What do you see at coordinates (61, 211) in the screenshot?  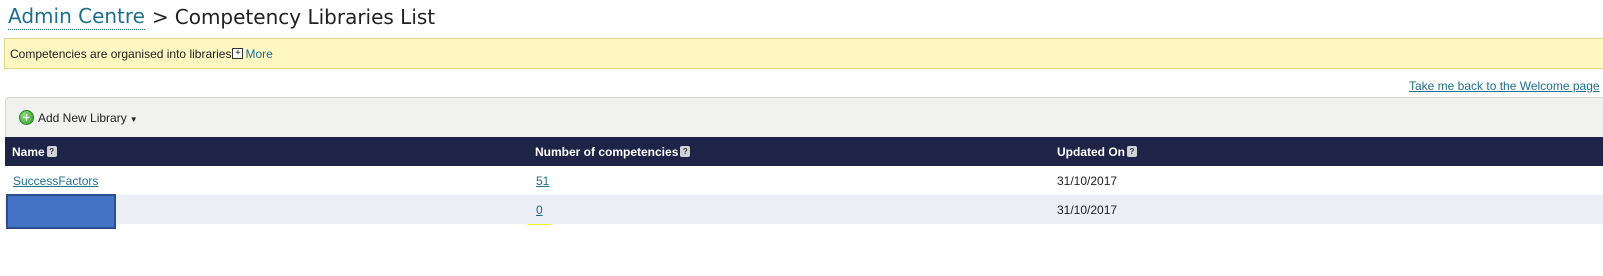 I see `redaction-box` at bounding box center [61, 211].